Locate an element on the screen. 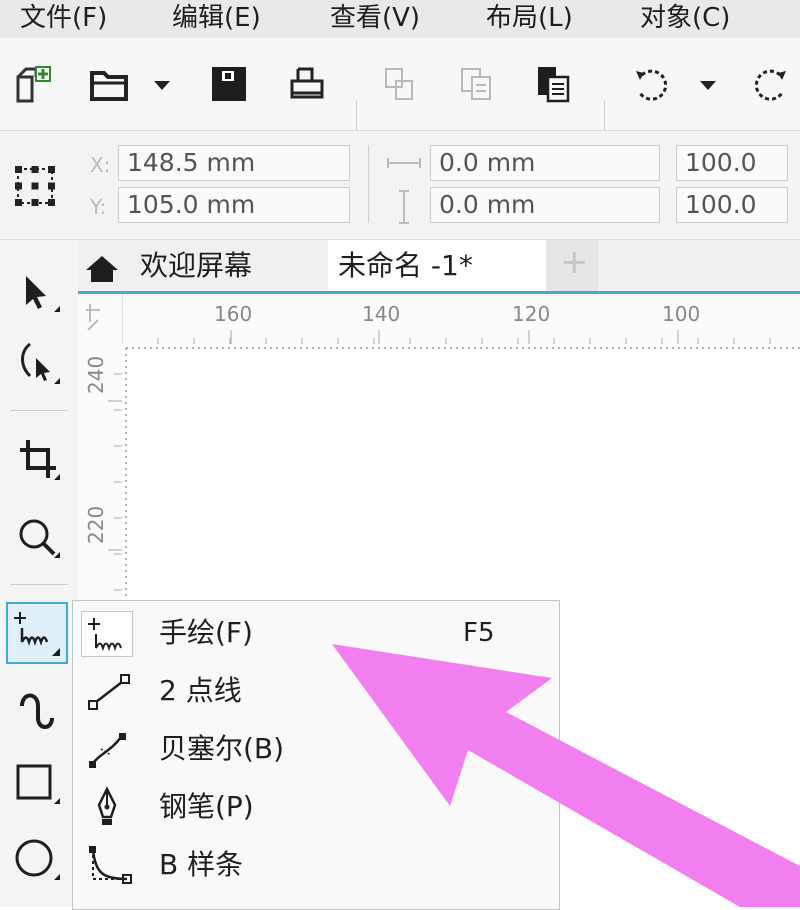  pick-tool-icon is located at coordinates (38, 292).